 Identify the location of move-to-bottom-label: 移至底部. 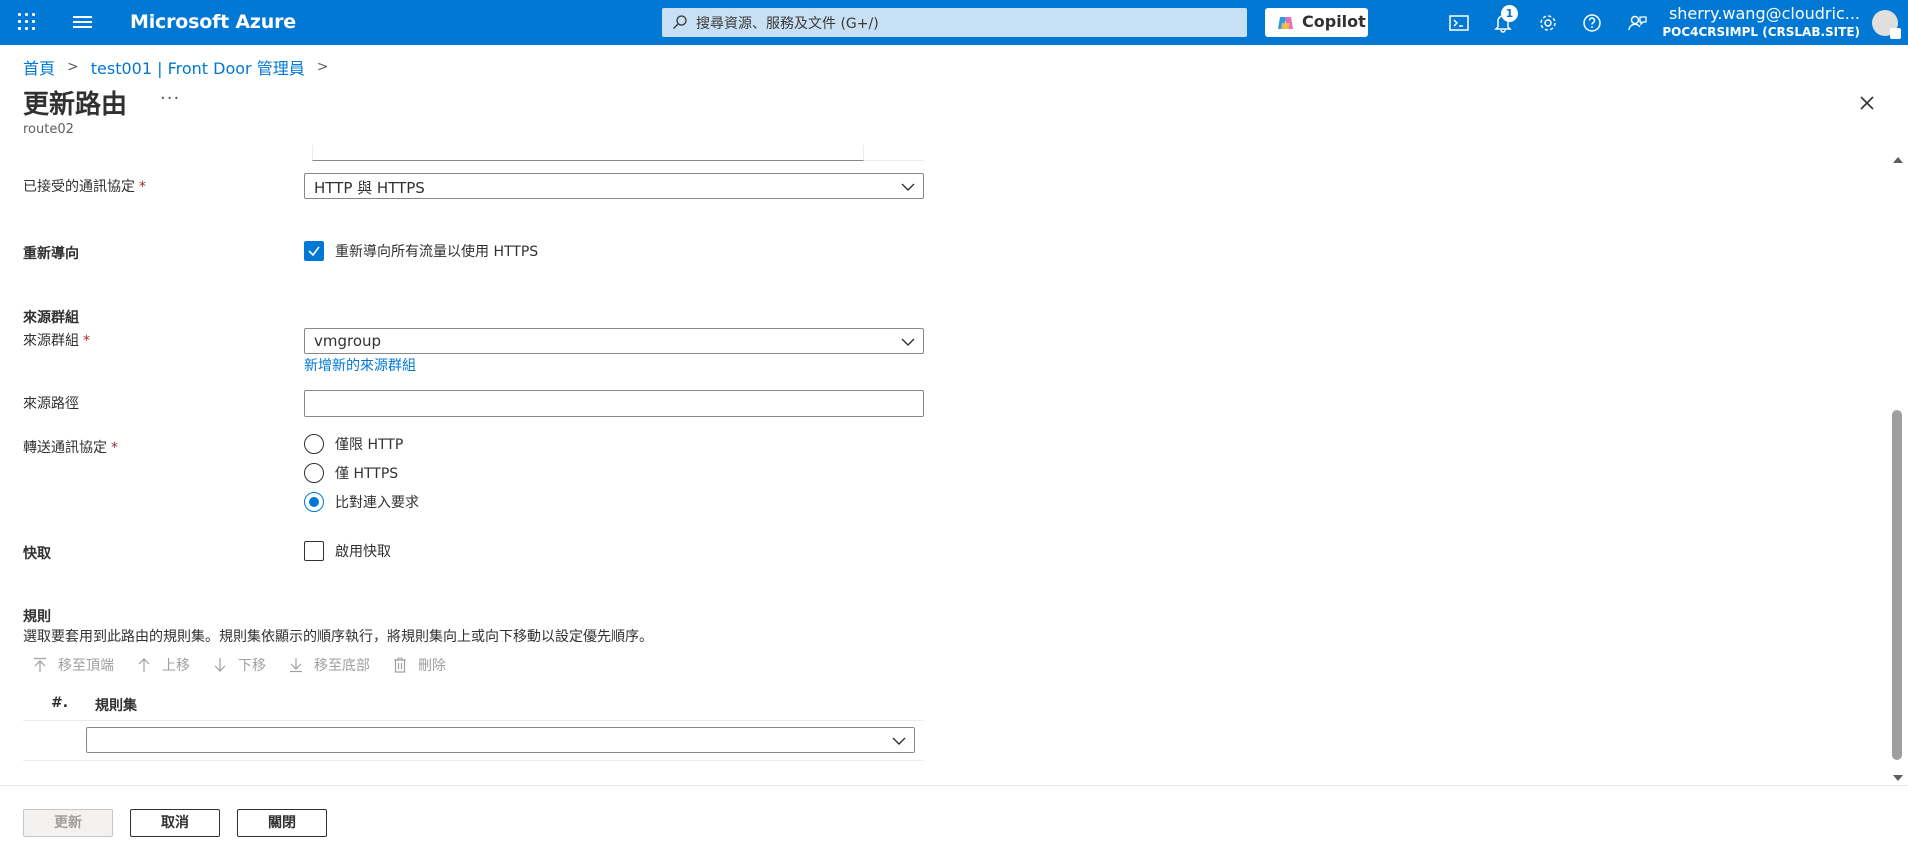
(342, 666).